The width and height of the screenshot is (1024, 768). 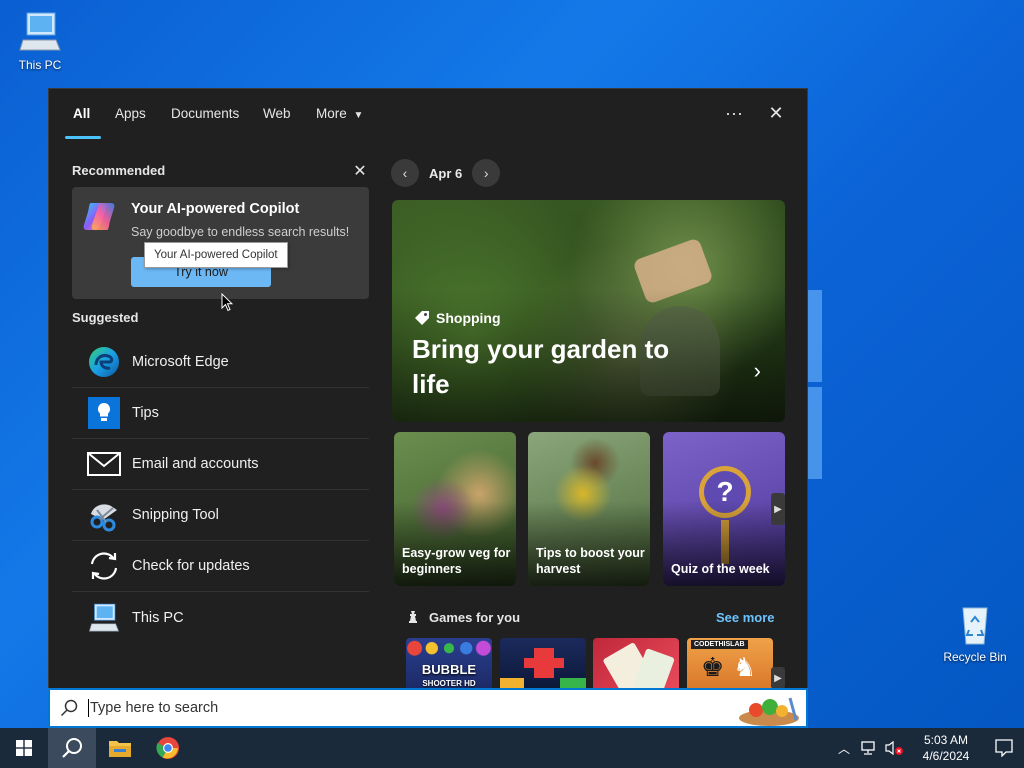 I want to click on taskbar-search-button, so click(x=72, y=748).